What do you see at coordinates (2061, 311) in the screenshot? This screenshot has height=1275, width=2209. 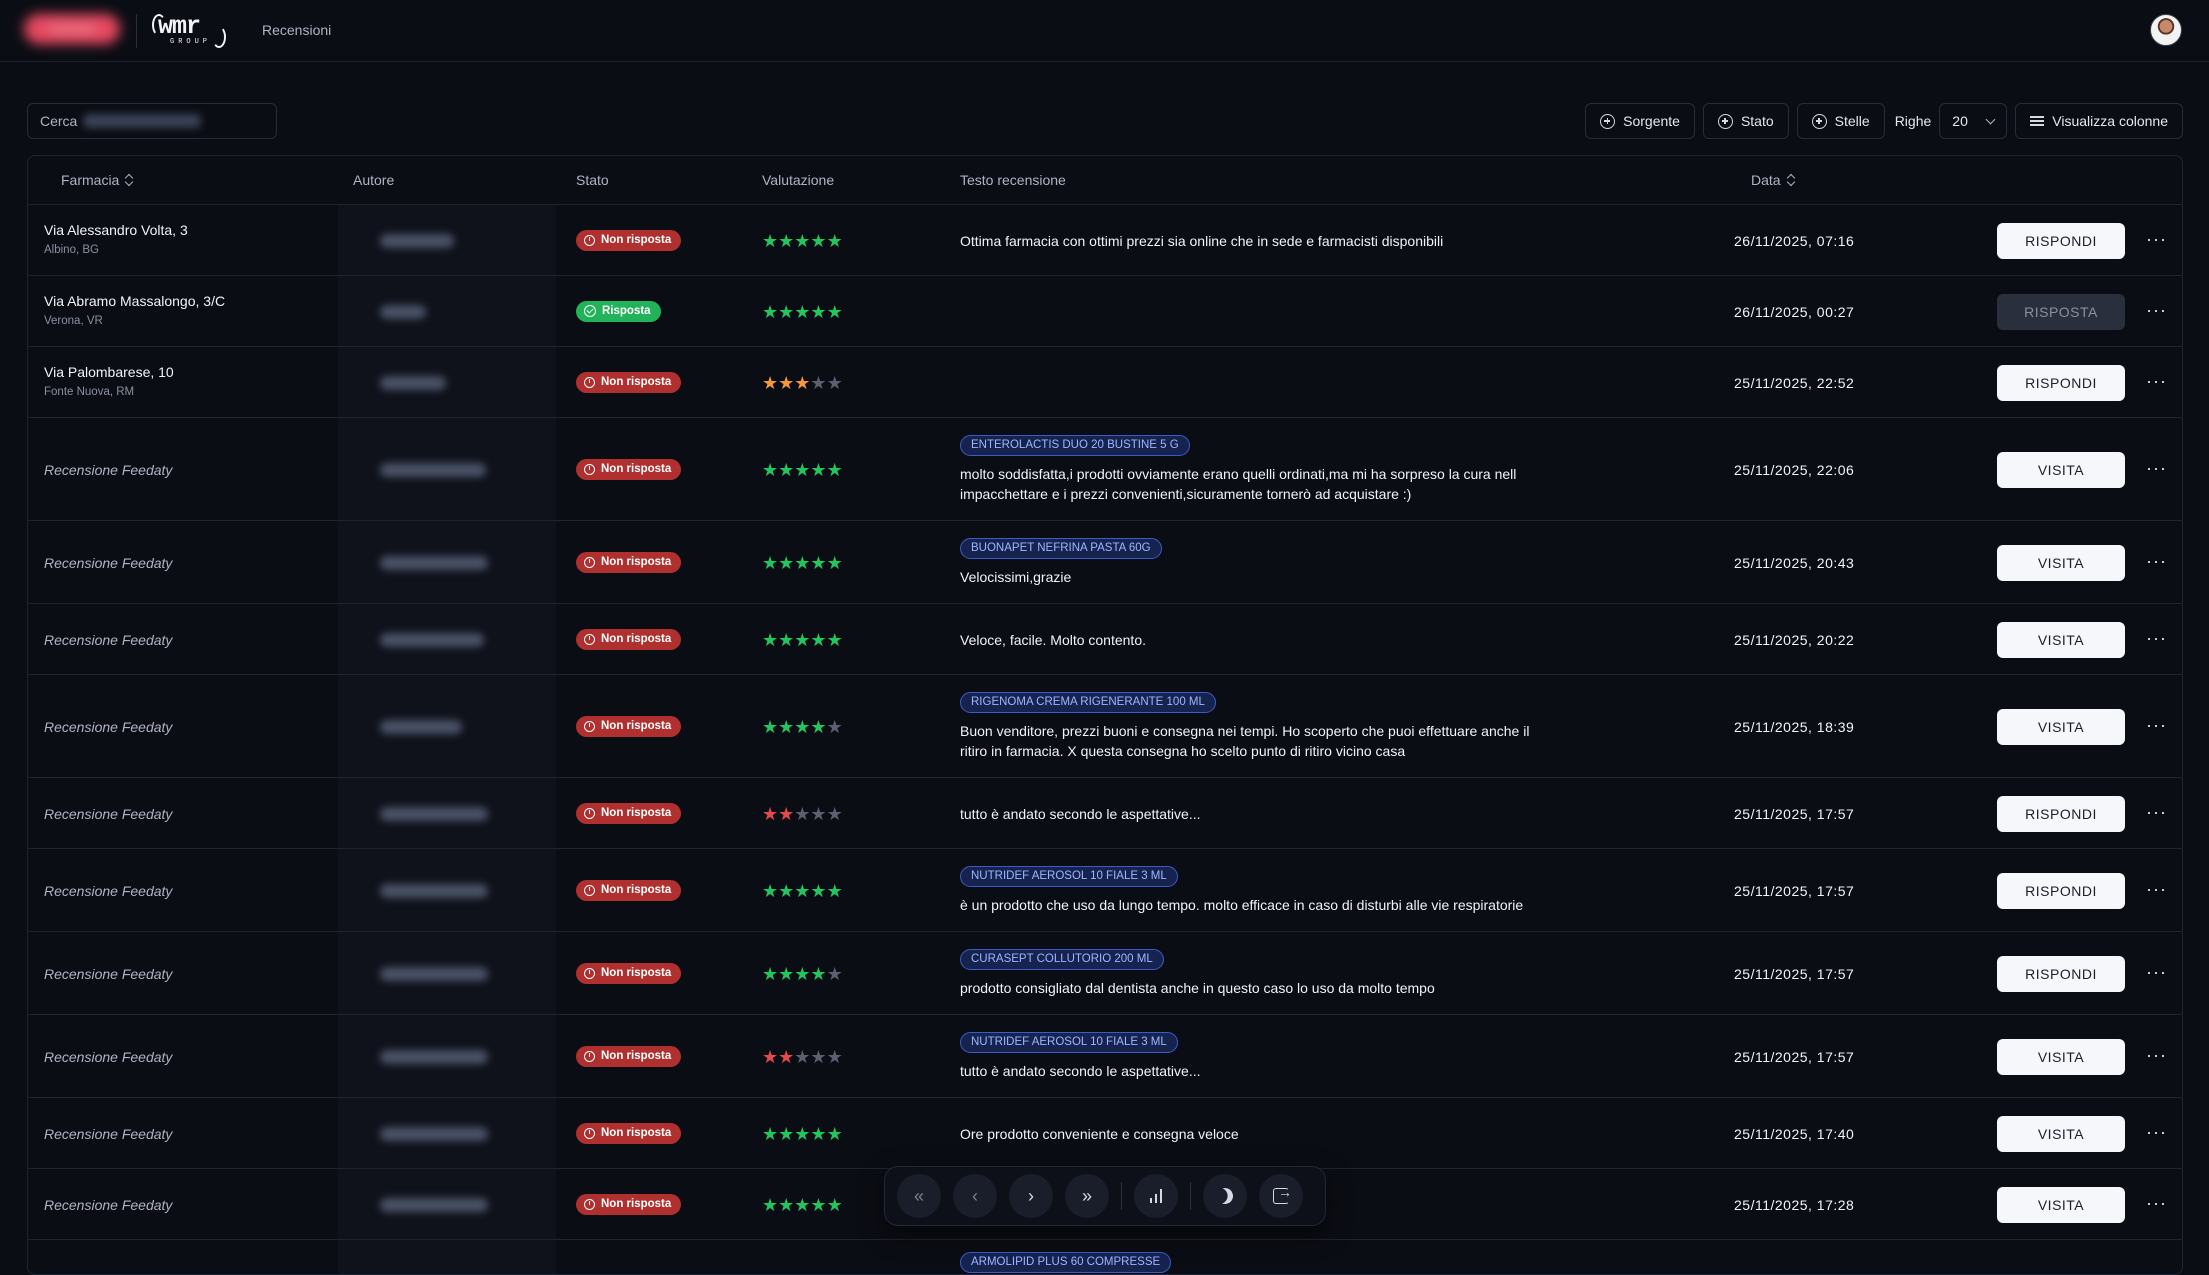 I see `answered-button: RISPOSTA` at bounding box center [2061, 311].